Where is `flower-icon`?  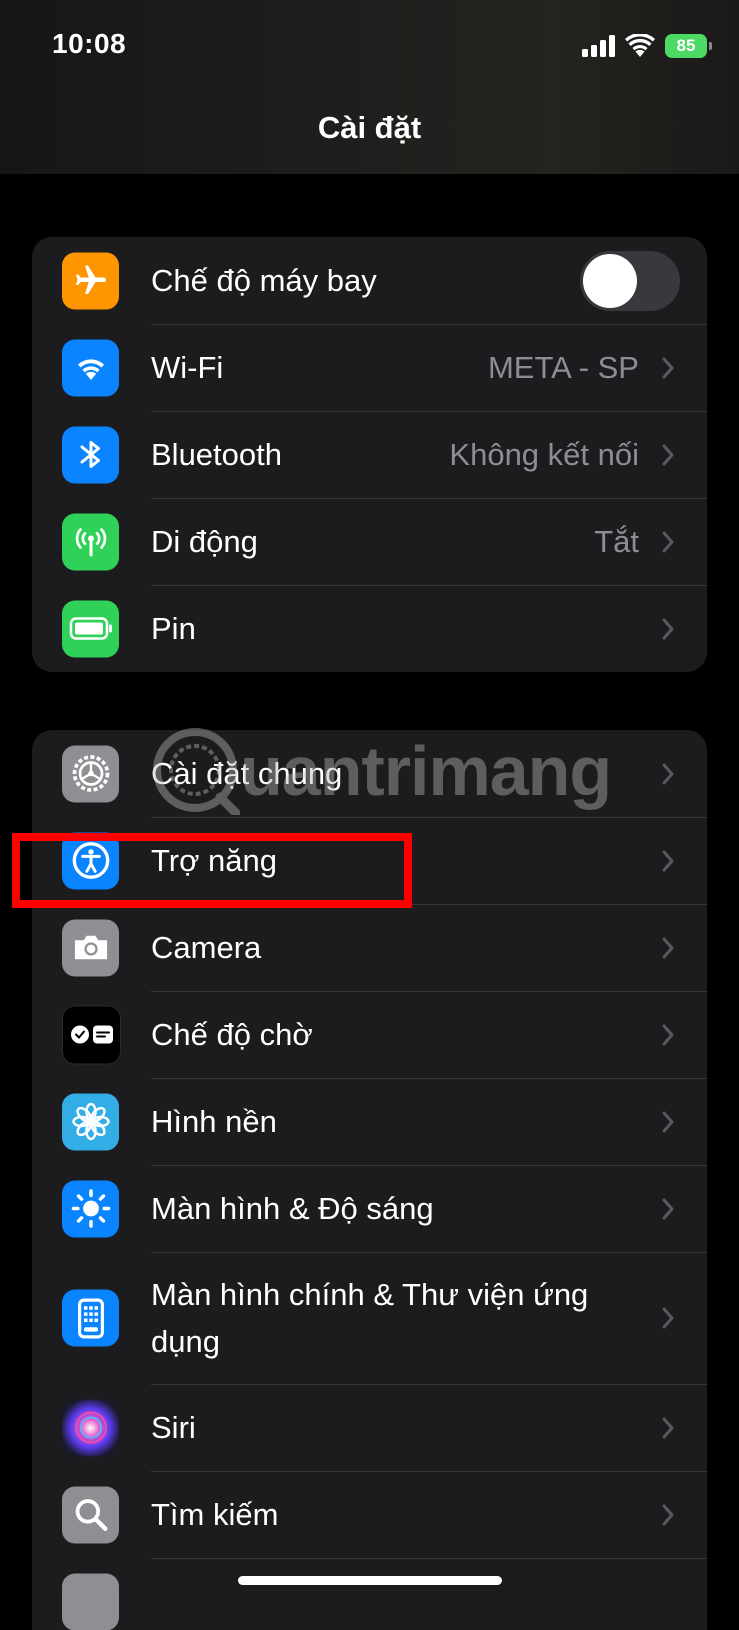 flower-icon is located at coordinates (90, 1121).